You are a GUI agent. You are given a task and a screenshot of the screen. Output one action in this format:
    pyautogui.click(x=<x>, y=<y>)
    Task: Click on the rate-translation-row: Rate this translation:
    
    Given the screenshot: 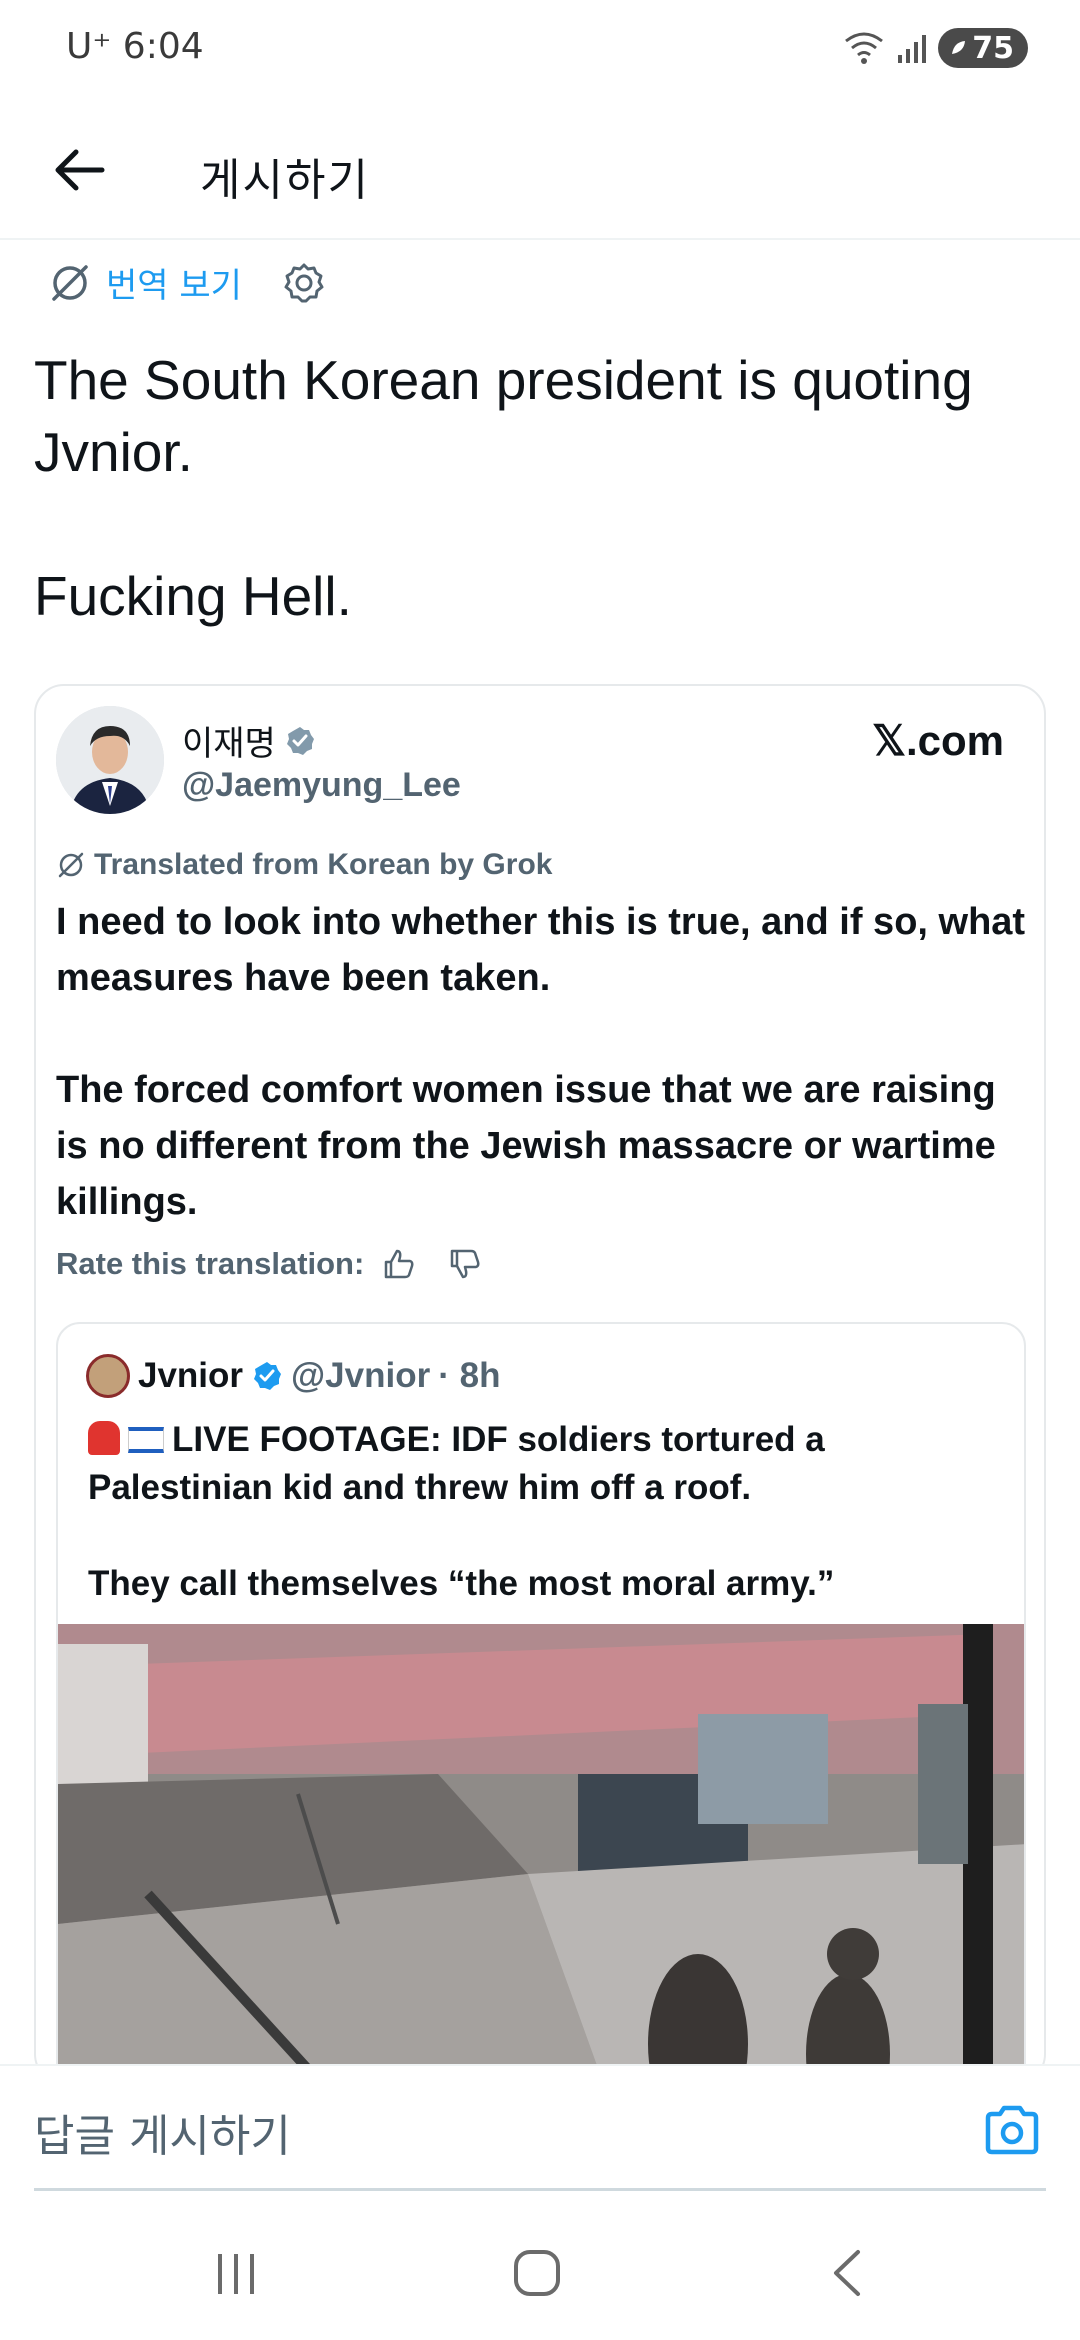 What is the action you would take?
    pyautogui.click(x=269, y=1264)
    